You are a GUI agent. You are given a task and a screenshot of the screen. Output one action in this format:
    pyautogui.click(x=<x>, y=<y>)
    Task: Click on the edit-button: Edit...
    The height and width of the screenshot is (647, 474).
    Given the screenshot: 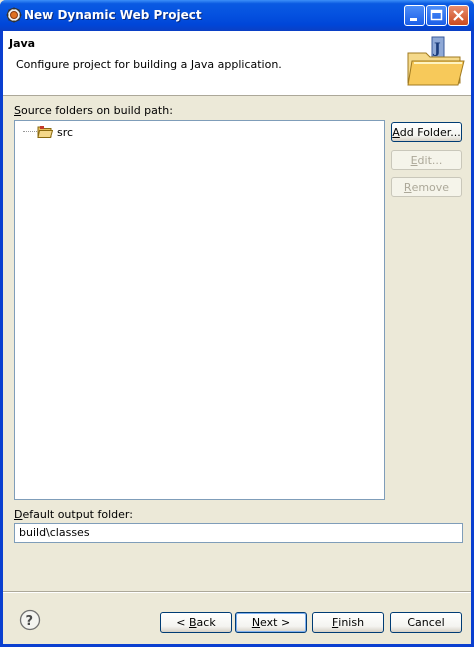 What is the action you would take?
    pyautogui.click(x=426, y=160)
    